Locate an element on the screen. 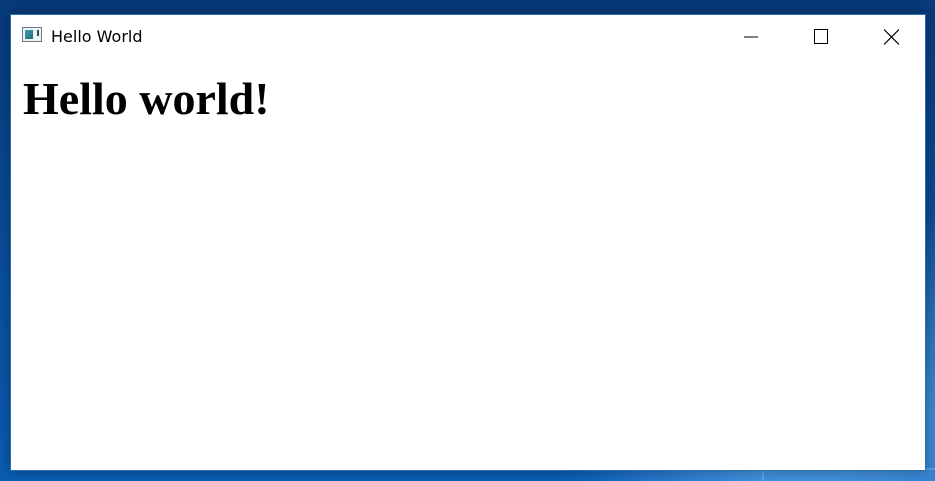  close-button is located at coordinates (891, 37).